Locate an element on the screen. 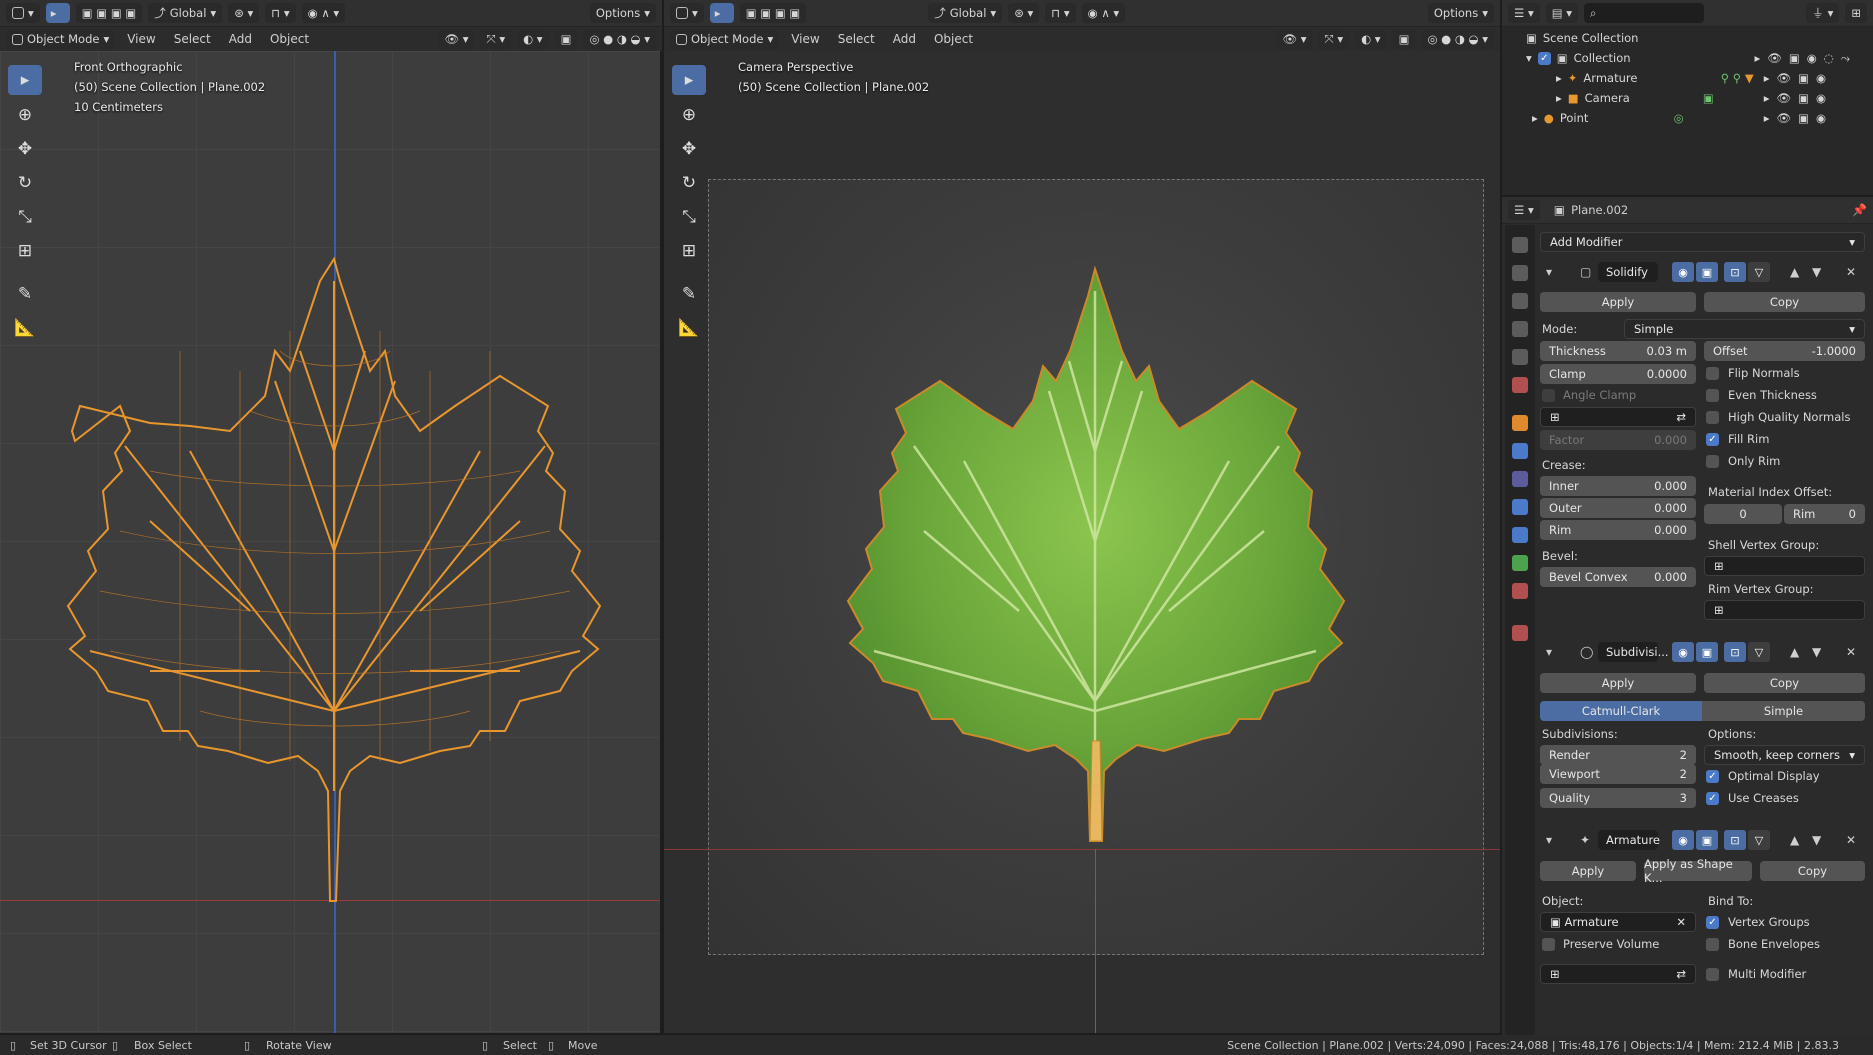  selection-modes-2: ▣ ▣ ▣ ▣ is located at coordinates (773, 13).